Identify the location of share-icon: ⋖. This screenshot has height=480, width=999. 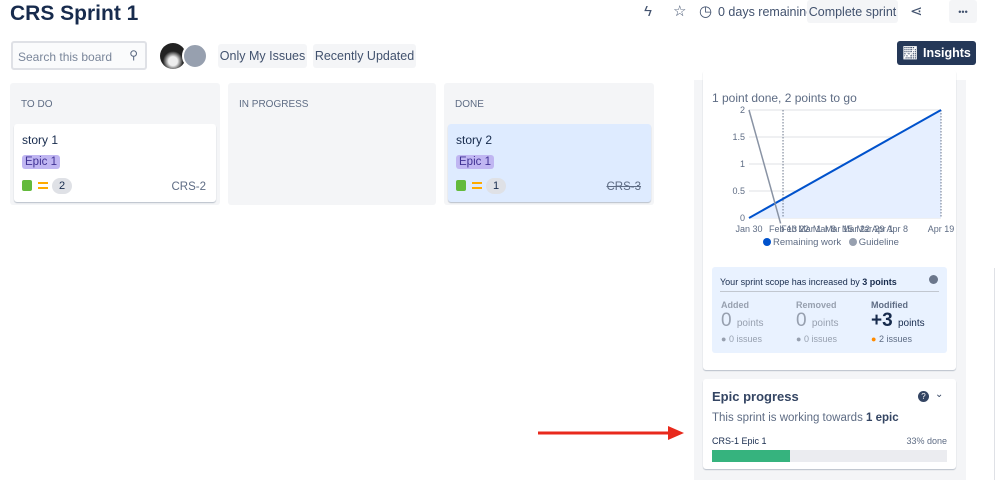
(916, 11).